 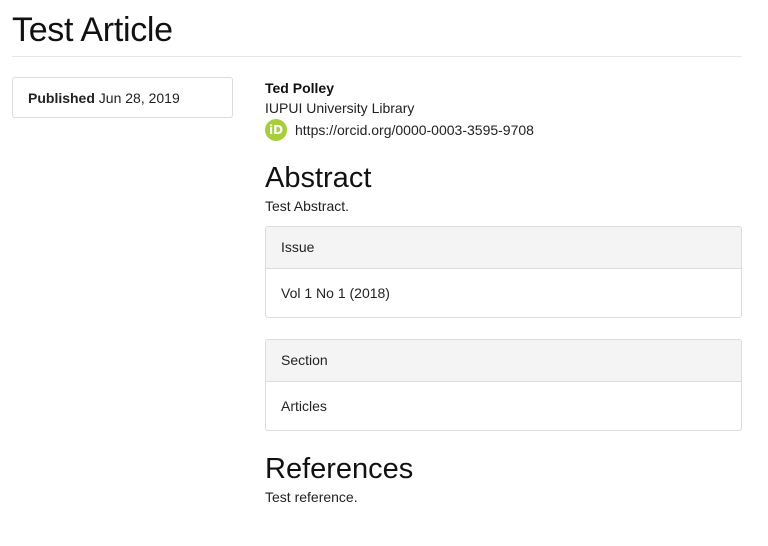 I want to click on published-date: Jun 28, 2019, so click(x=139, y=98).